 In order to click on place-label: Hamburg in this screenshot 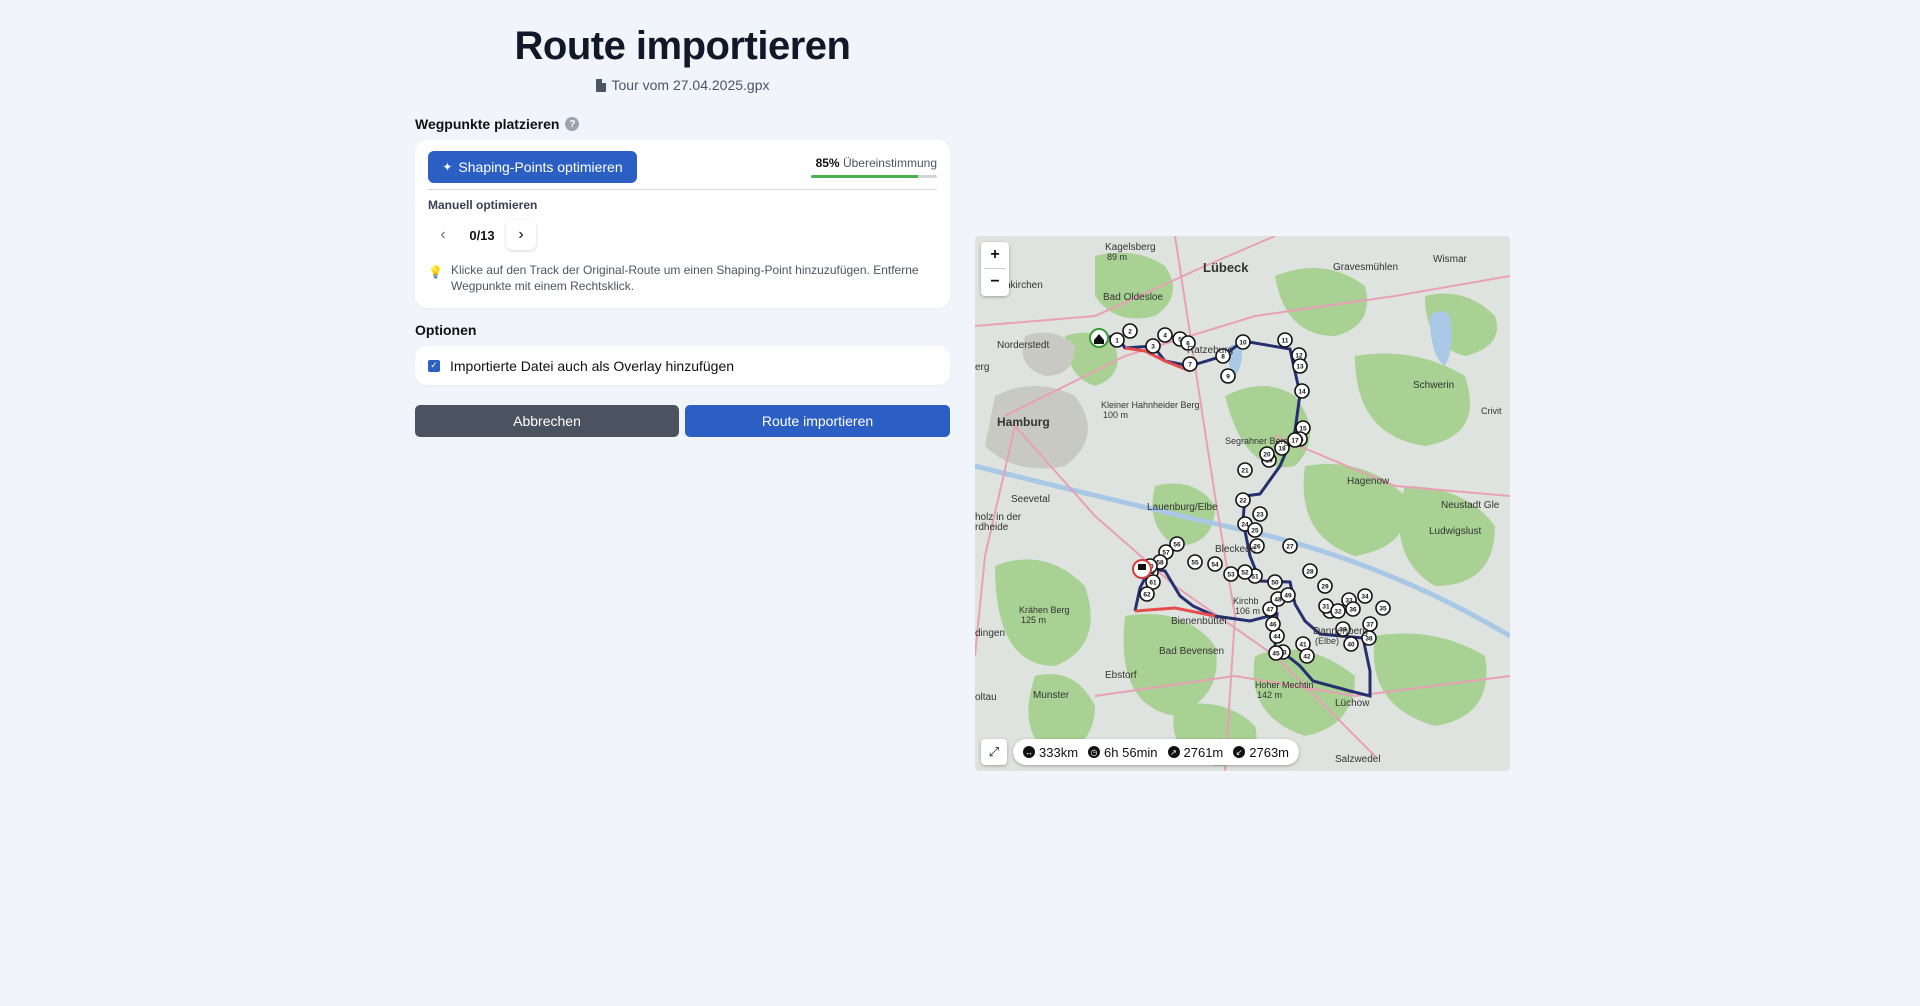, I will do `click(1023, 422)`.